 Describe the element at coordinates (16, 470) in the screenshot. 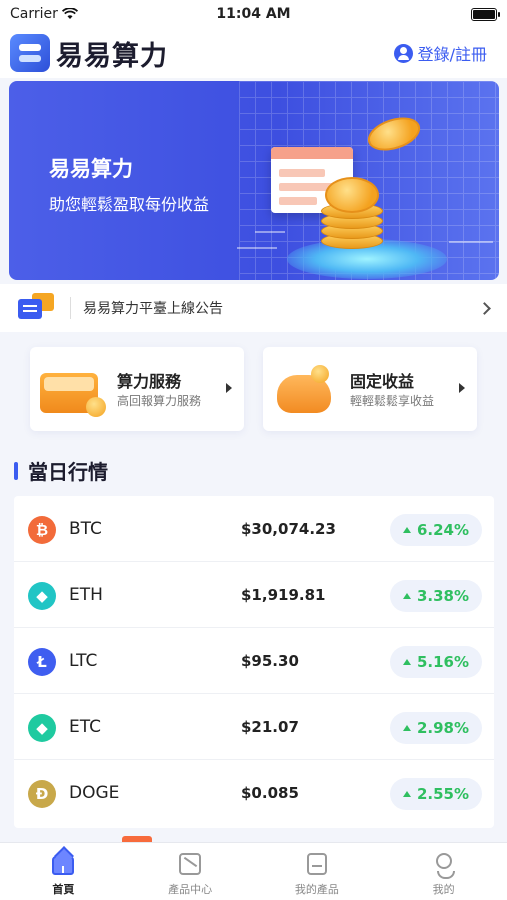

I see `section-accent-bar` at that location.